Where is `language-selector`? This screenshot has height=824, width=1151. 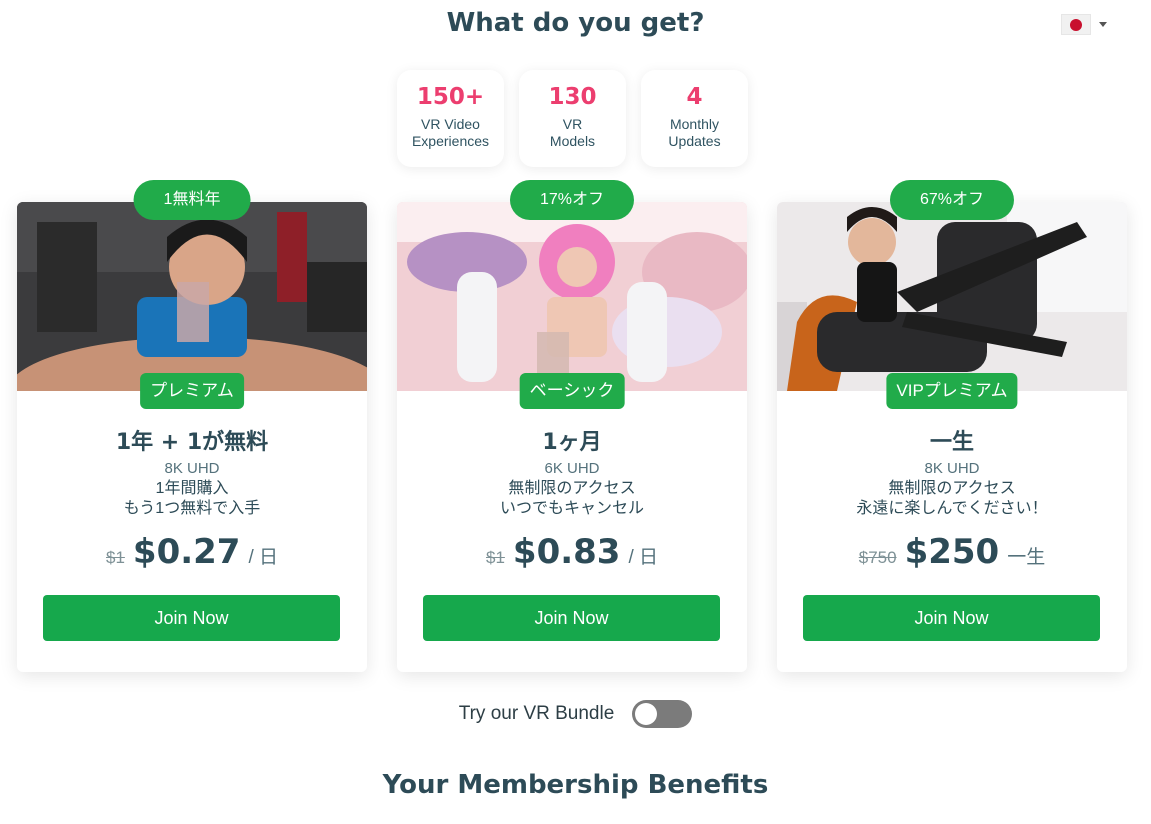 language-selector is located at coordinates (1084, 24).